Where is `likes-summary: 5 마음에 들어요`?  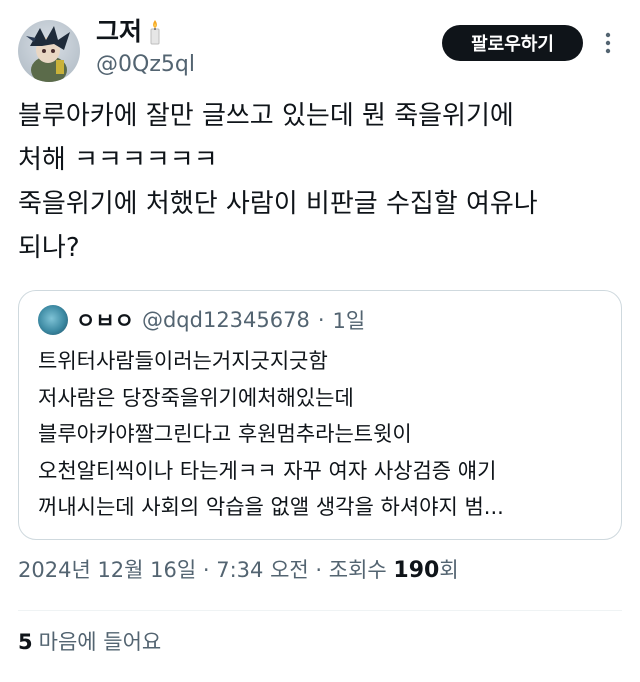 likes-summary: 5 마음에 들어요 is located at coordinates (89, 641).